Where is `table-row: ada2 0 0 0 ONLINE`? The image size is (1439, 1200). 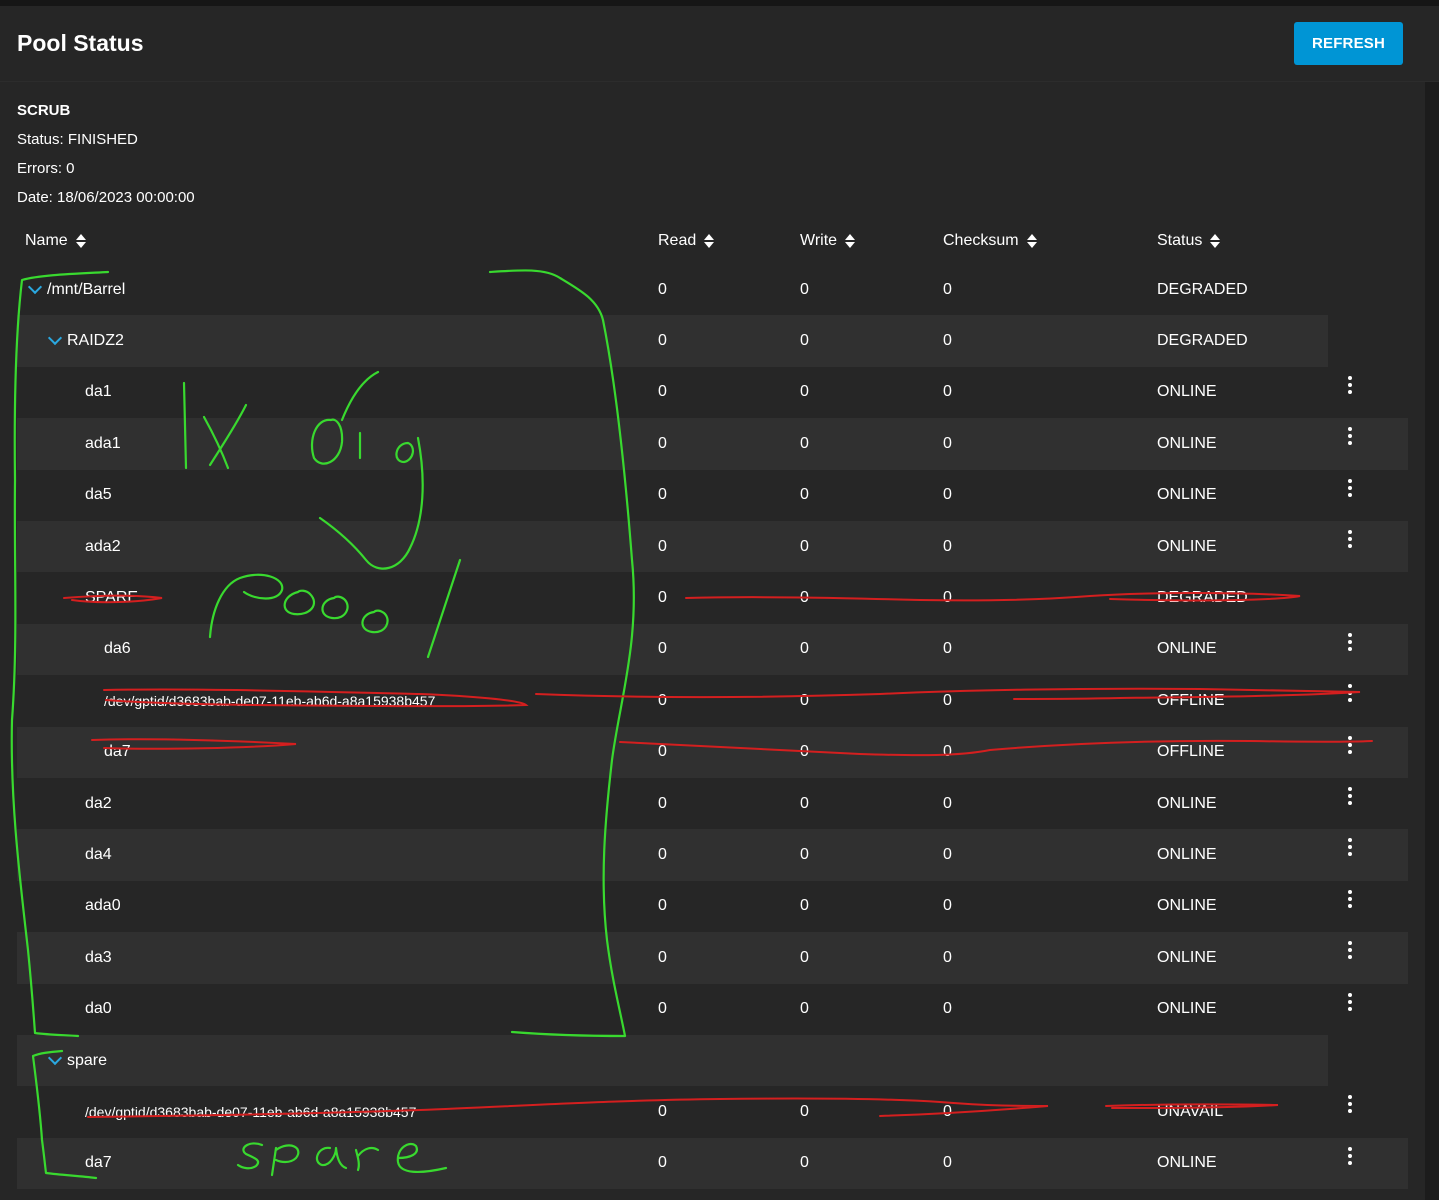 table-row: ada2 0 0 0 ONLINE is located at coordinates (712, 547).